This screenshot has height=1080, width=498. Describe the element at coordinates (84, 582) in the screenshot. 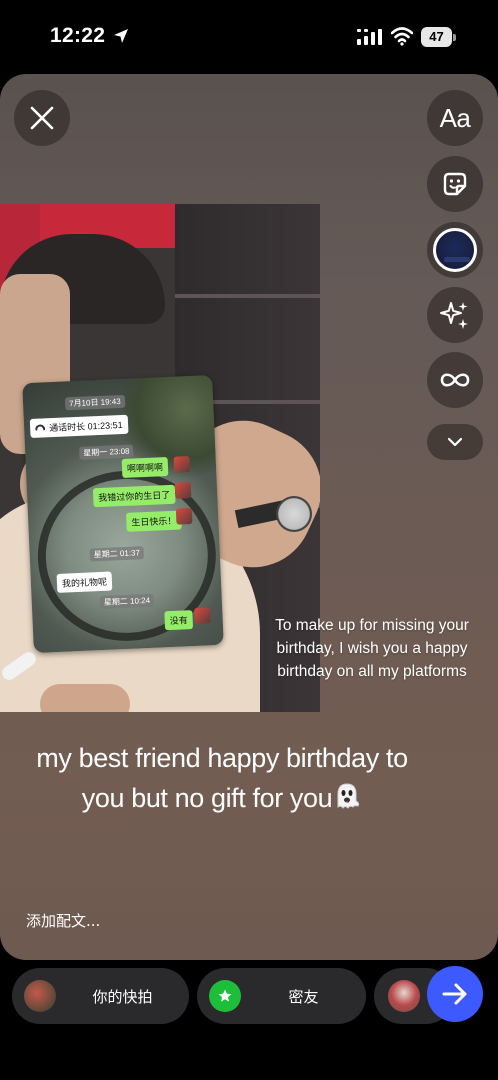

I see `chat-message-received: 我的礼物呢` at that location.